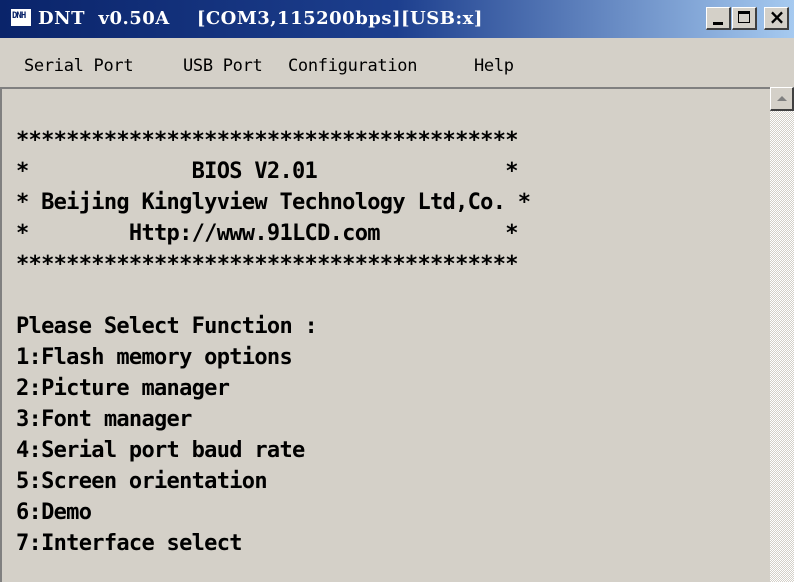 This screenshot has height=582, width=794. I want to click on close-icon: ×, so click(777, 17).